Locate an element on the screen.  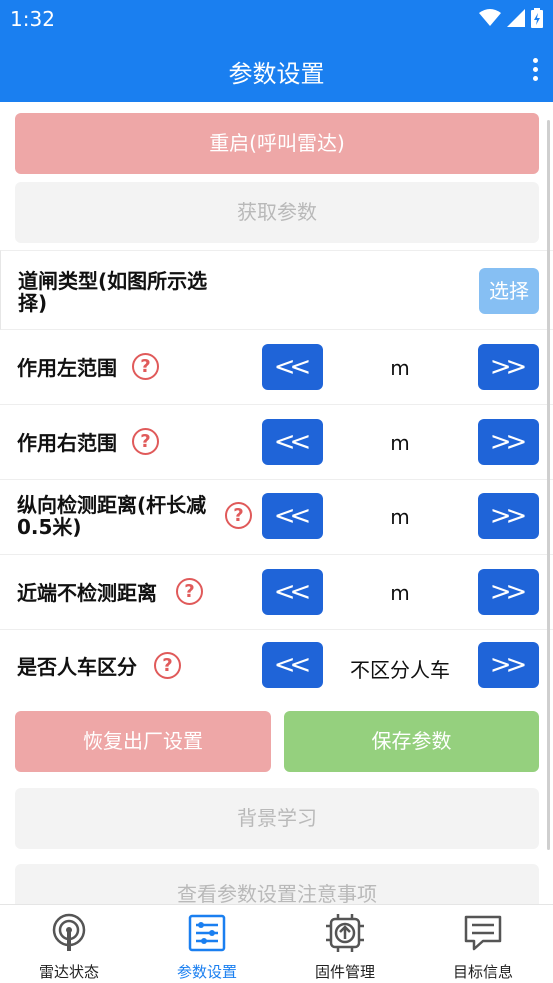
nav-item-target-info: 目标信息 is located at coordinates (483, 947).